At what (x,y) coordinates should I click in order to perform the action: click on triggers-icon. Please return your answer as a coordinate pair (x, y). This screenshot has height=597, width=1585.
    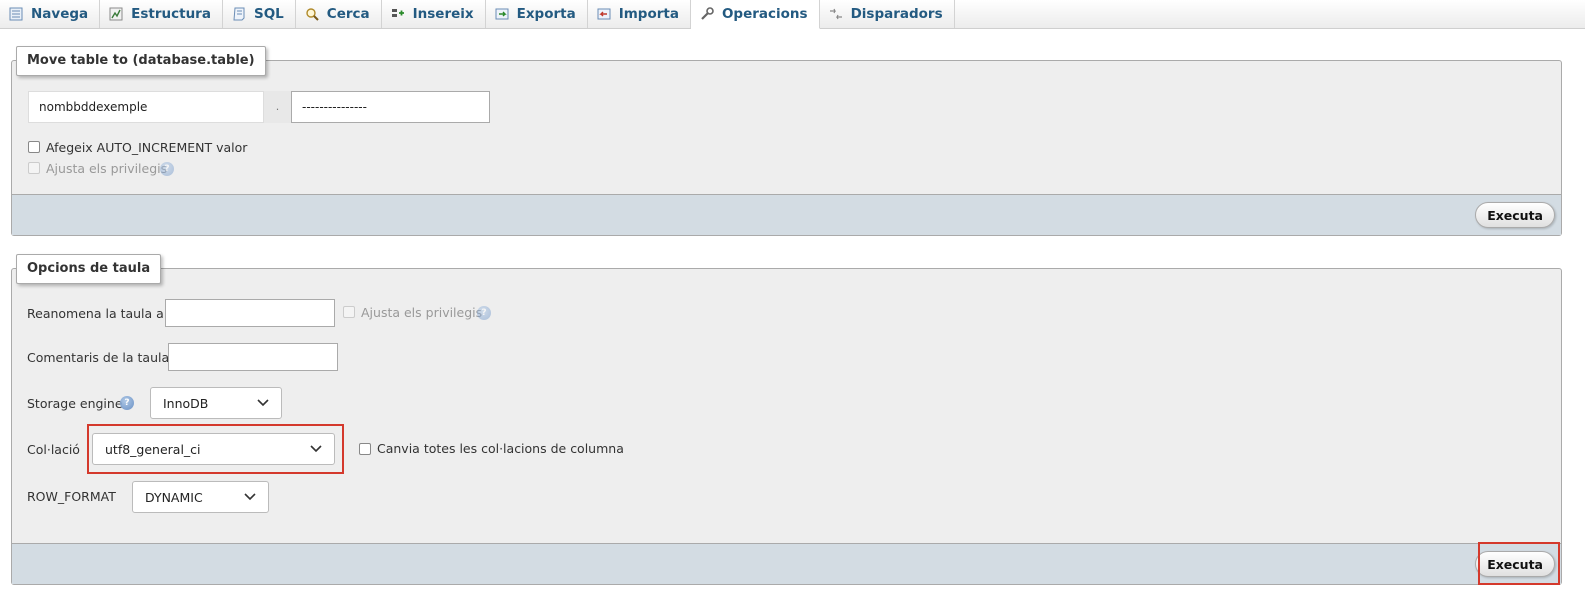
    Looking at the image, I should click on (836, 14).